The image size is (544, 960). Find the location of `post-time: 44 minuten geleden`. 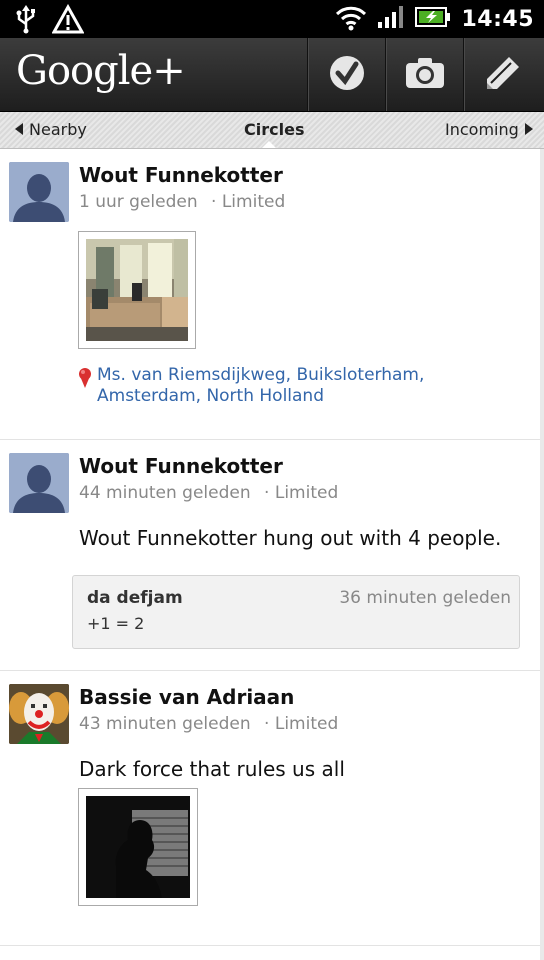

post-time: 44 minuten geleden is located at coordinates (165, 493).